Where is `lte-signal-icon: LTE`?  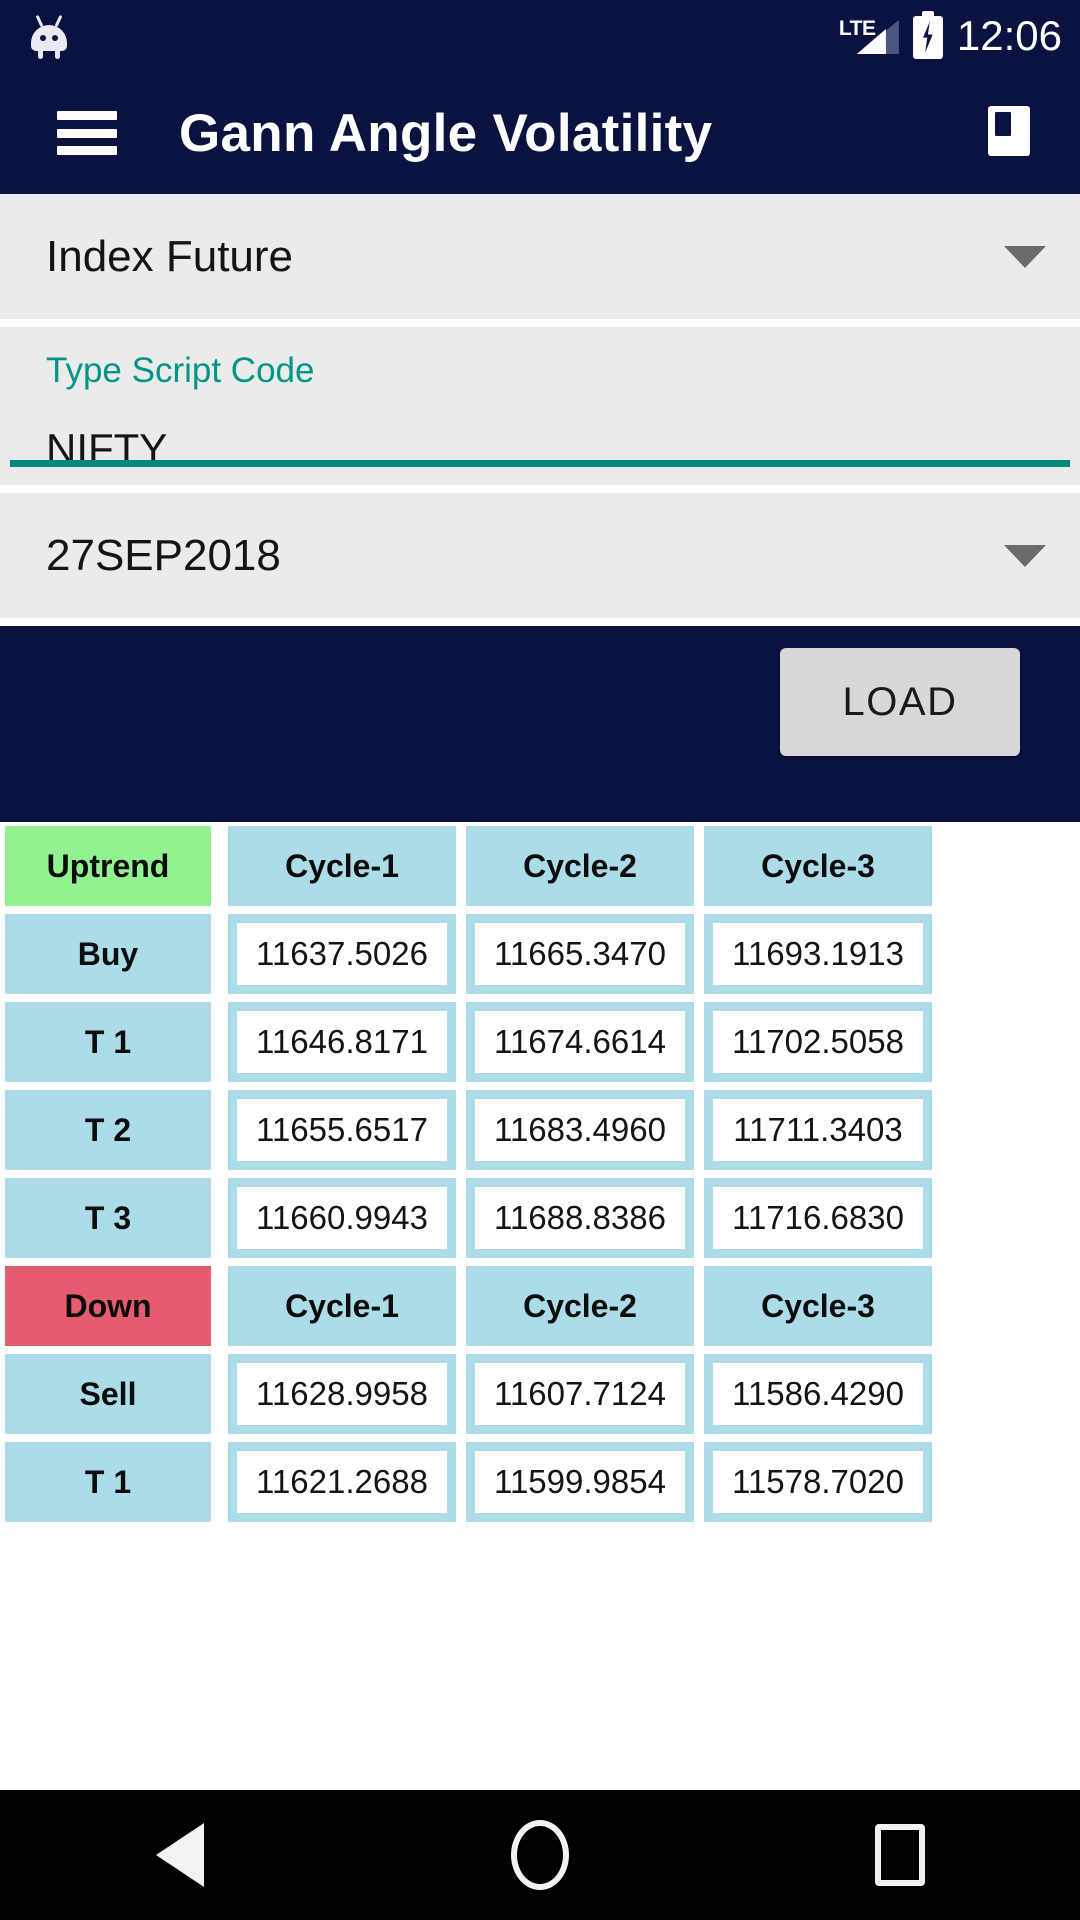 lte-signal-icon: LTE is located at coordinates (869, 36).